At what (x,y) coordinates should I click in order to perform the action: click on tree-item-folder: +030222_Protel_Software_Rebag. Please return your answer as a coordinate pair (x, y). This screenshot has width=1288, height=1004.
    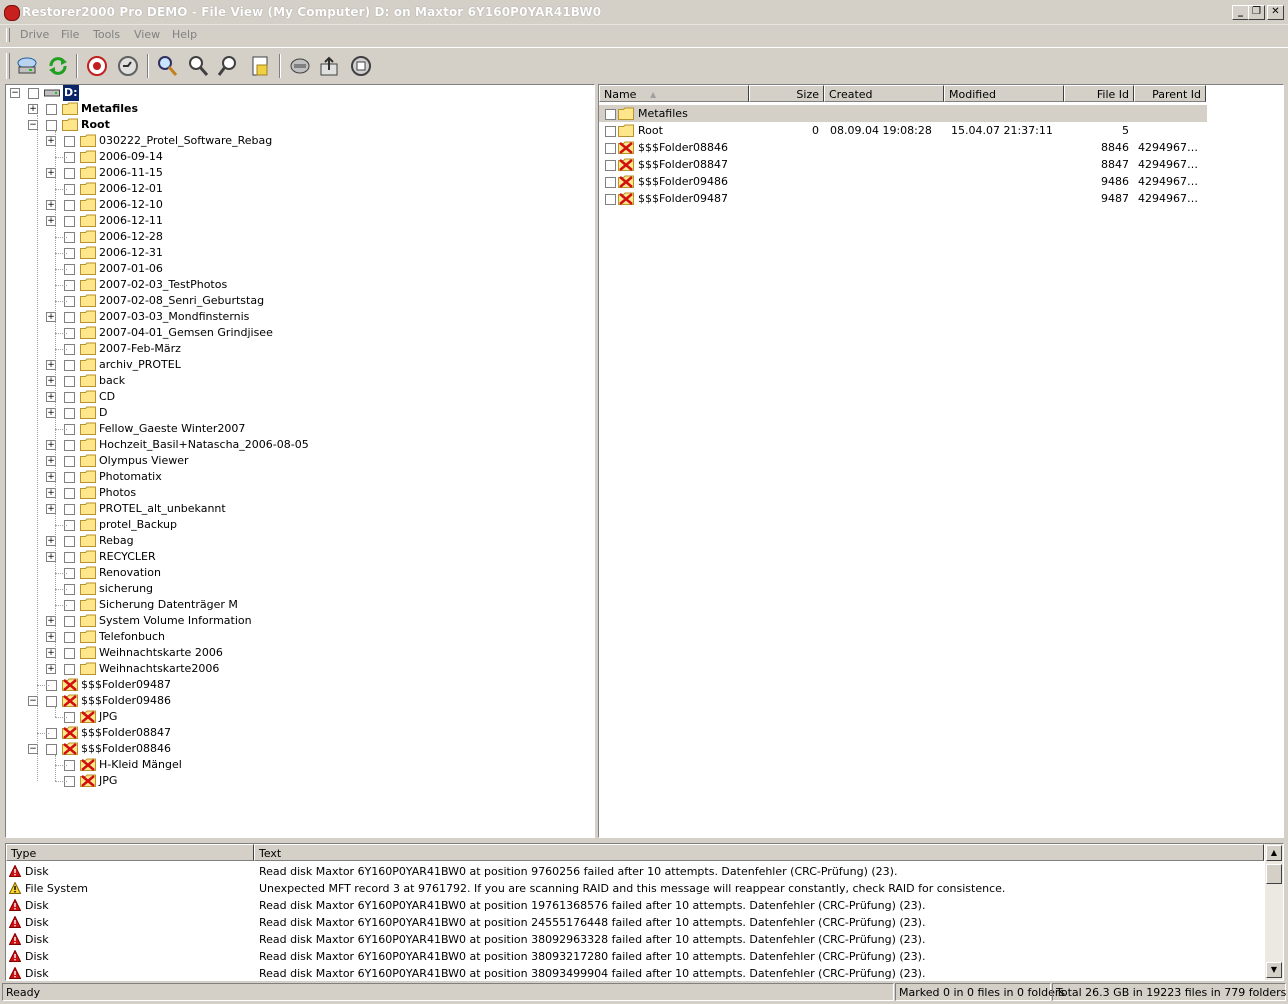
    Looking at the image, I should click on (296, 141).